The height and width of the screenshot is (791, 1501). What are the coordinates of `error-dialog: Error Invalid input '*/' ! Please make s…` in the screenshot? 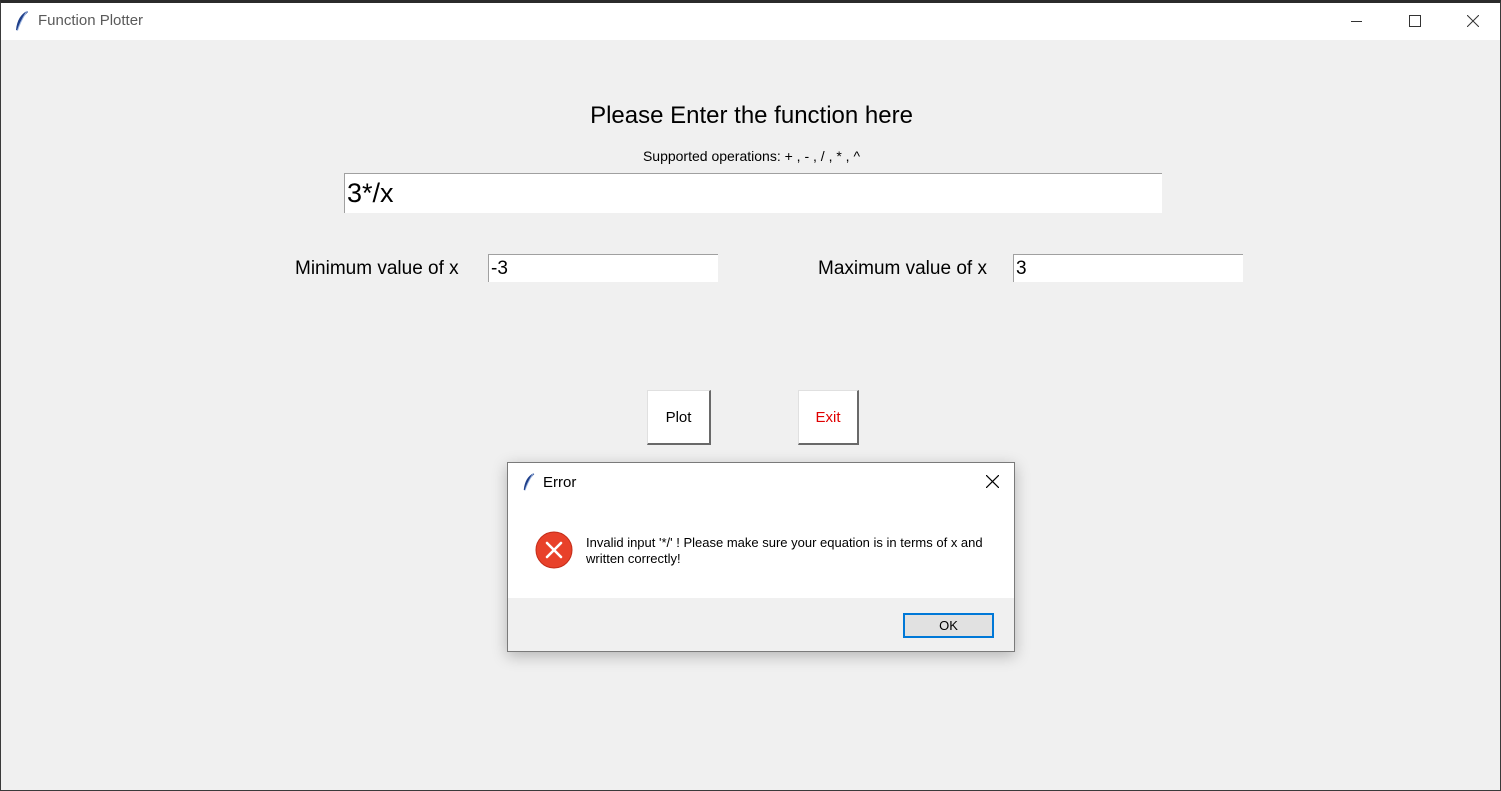 It's located at (761, 557).